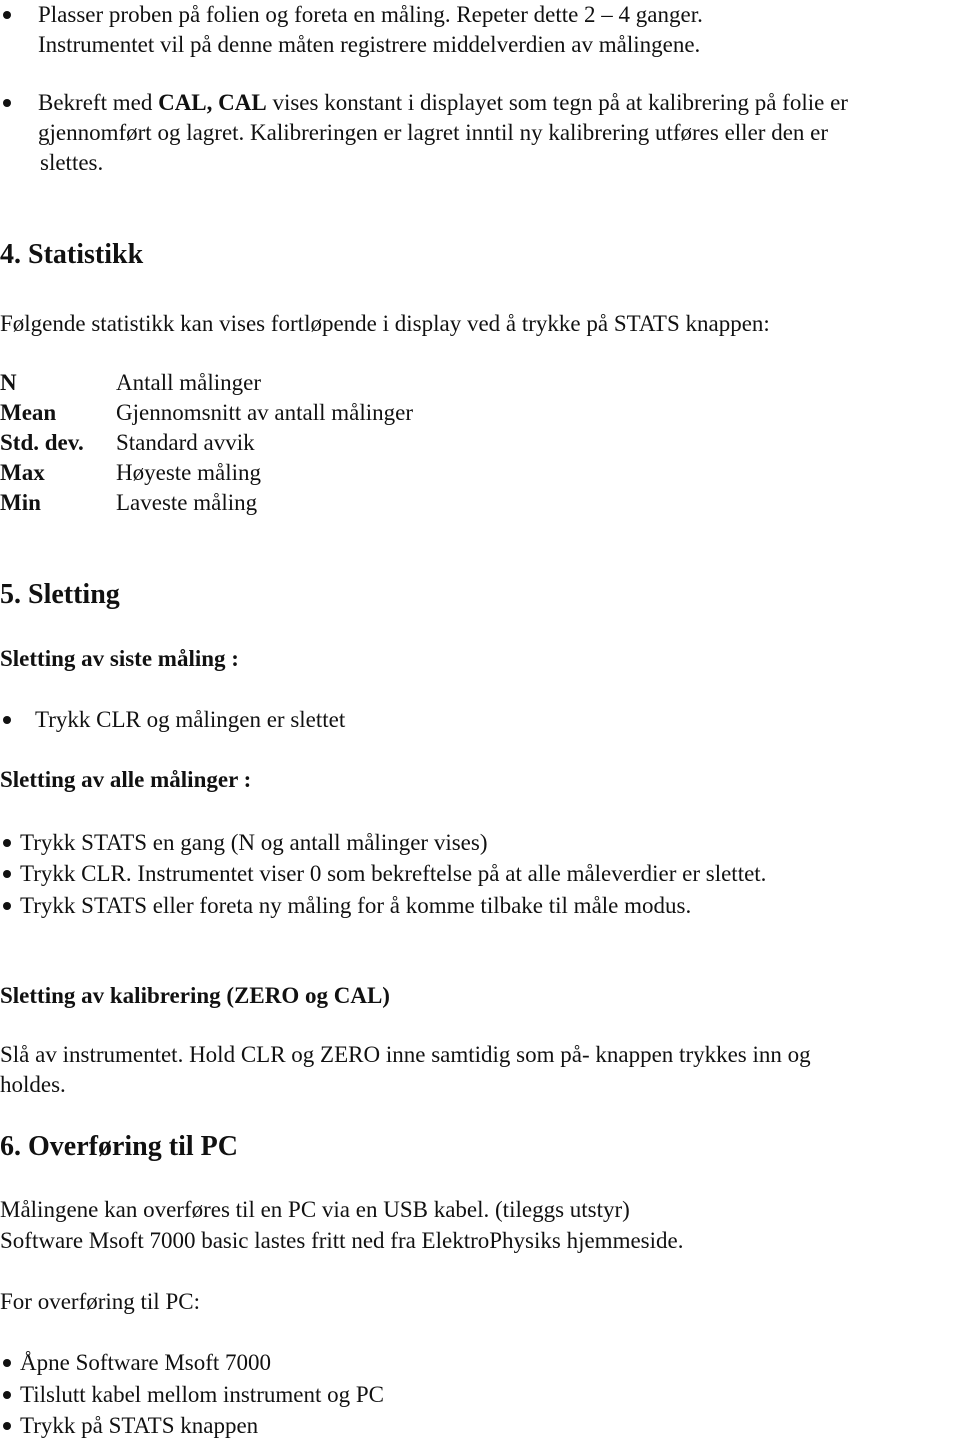 This screenshot has width=960, height=1441. What do you see at coordinates (265, 412) in the screenshot?
I see `definition-desc: Gjennomsnitt av antall målinger` at bounding box center [265, 412].